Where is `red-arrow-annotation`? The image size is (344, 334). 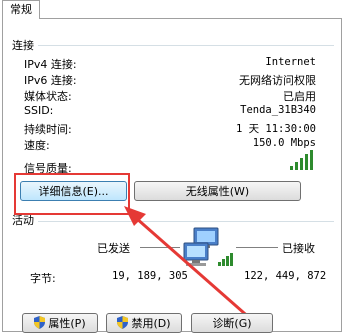
red-arrow-annotation is located at coordinates (188, 264).